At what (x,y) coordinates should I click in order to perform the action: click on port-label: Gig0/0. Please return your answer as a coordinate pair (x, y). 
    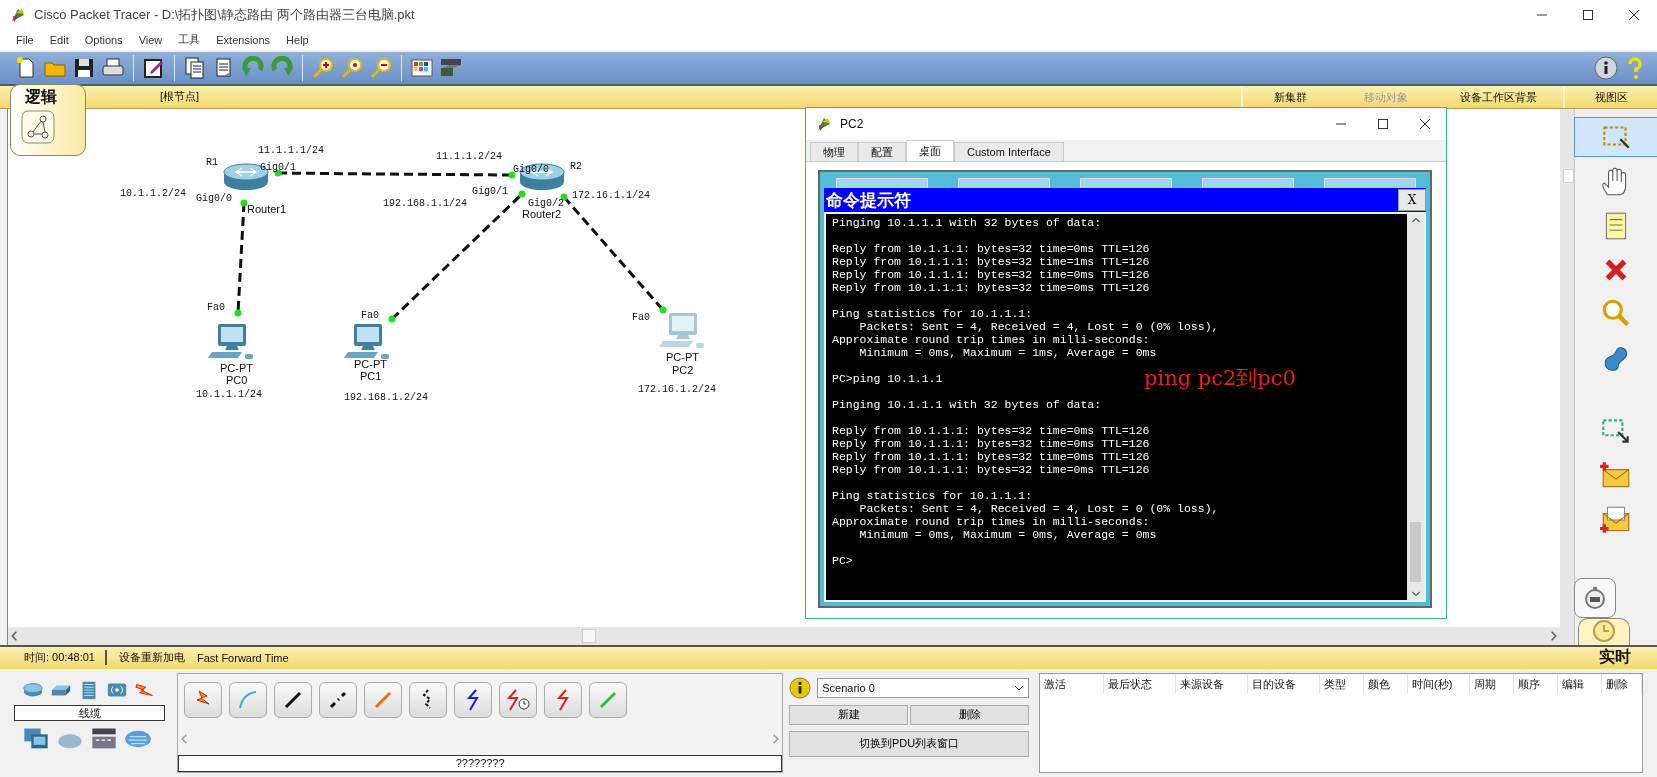
    Looking at the image, I should click on (213, 198).